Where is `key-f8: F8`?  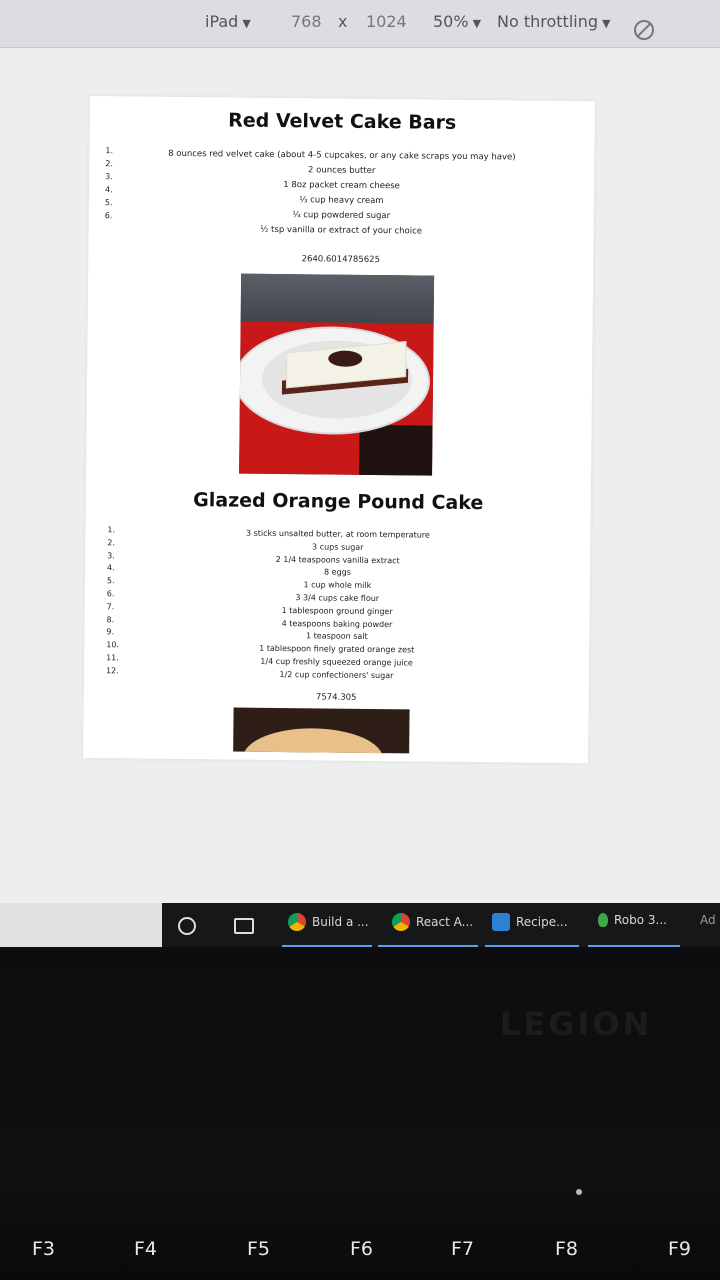
key-f8: F8 is located at coordinates (566, 1249).